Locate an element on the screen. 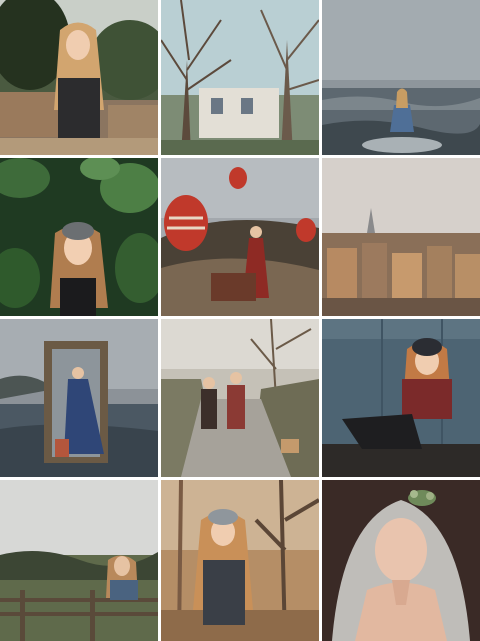  photo-city-skyline is located at coordinates (401, 237).